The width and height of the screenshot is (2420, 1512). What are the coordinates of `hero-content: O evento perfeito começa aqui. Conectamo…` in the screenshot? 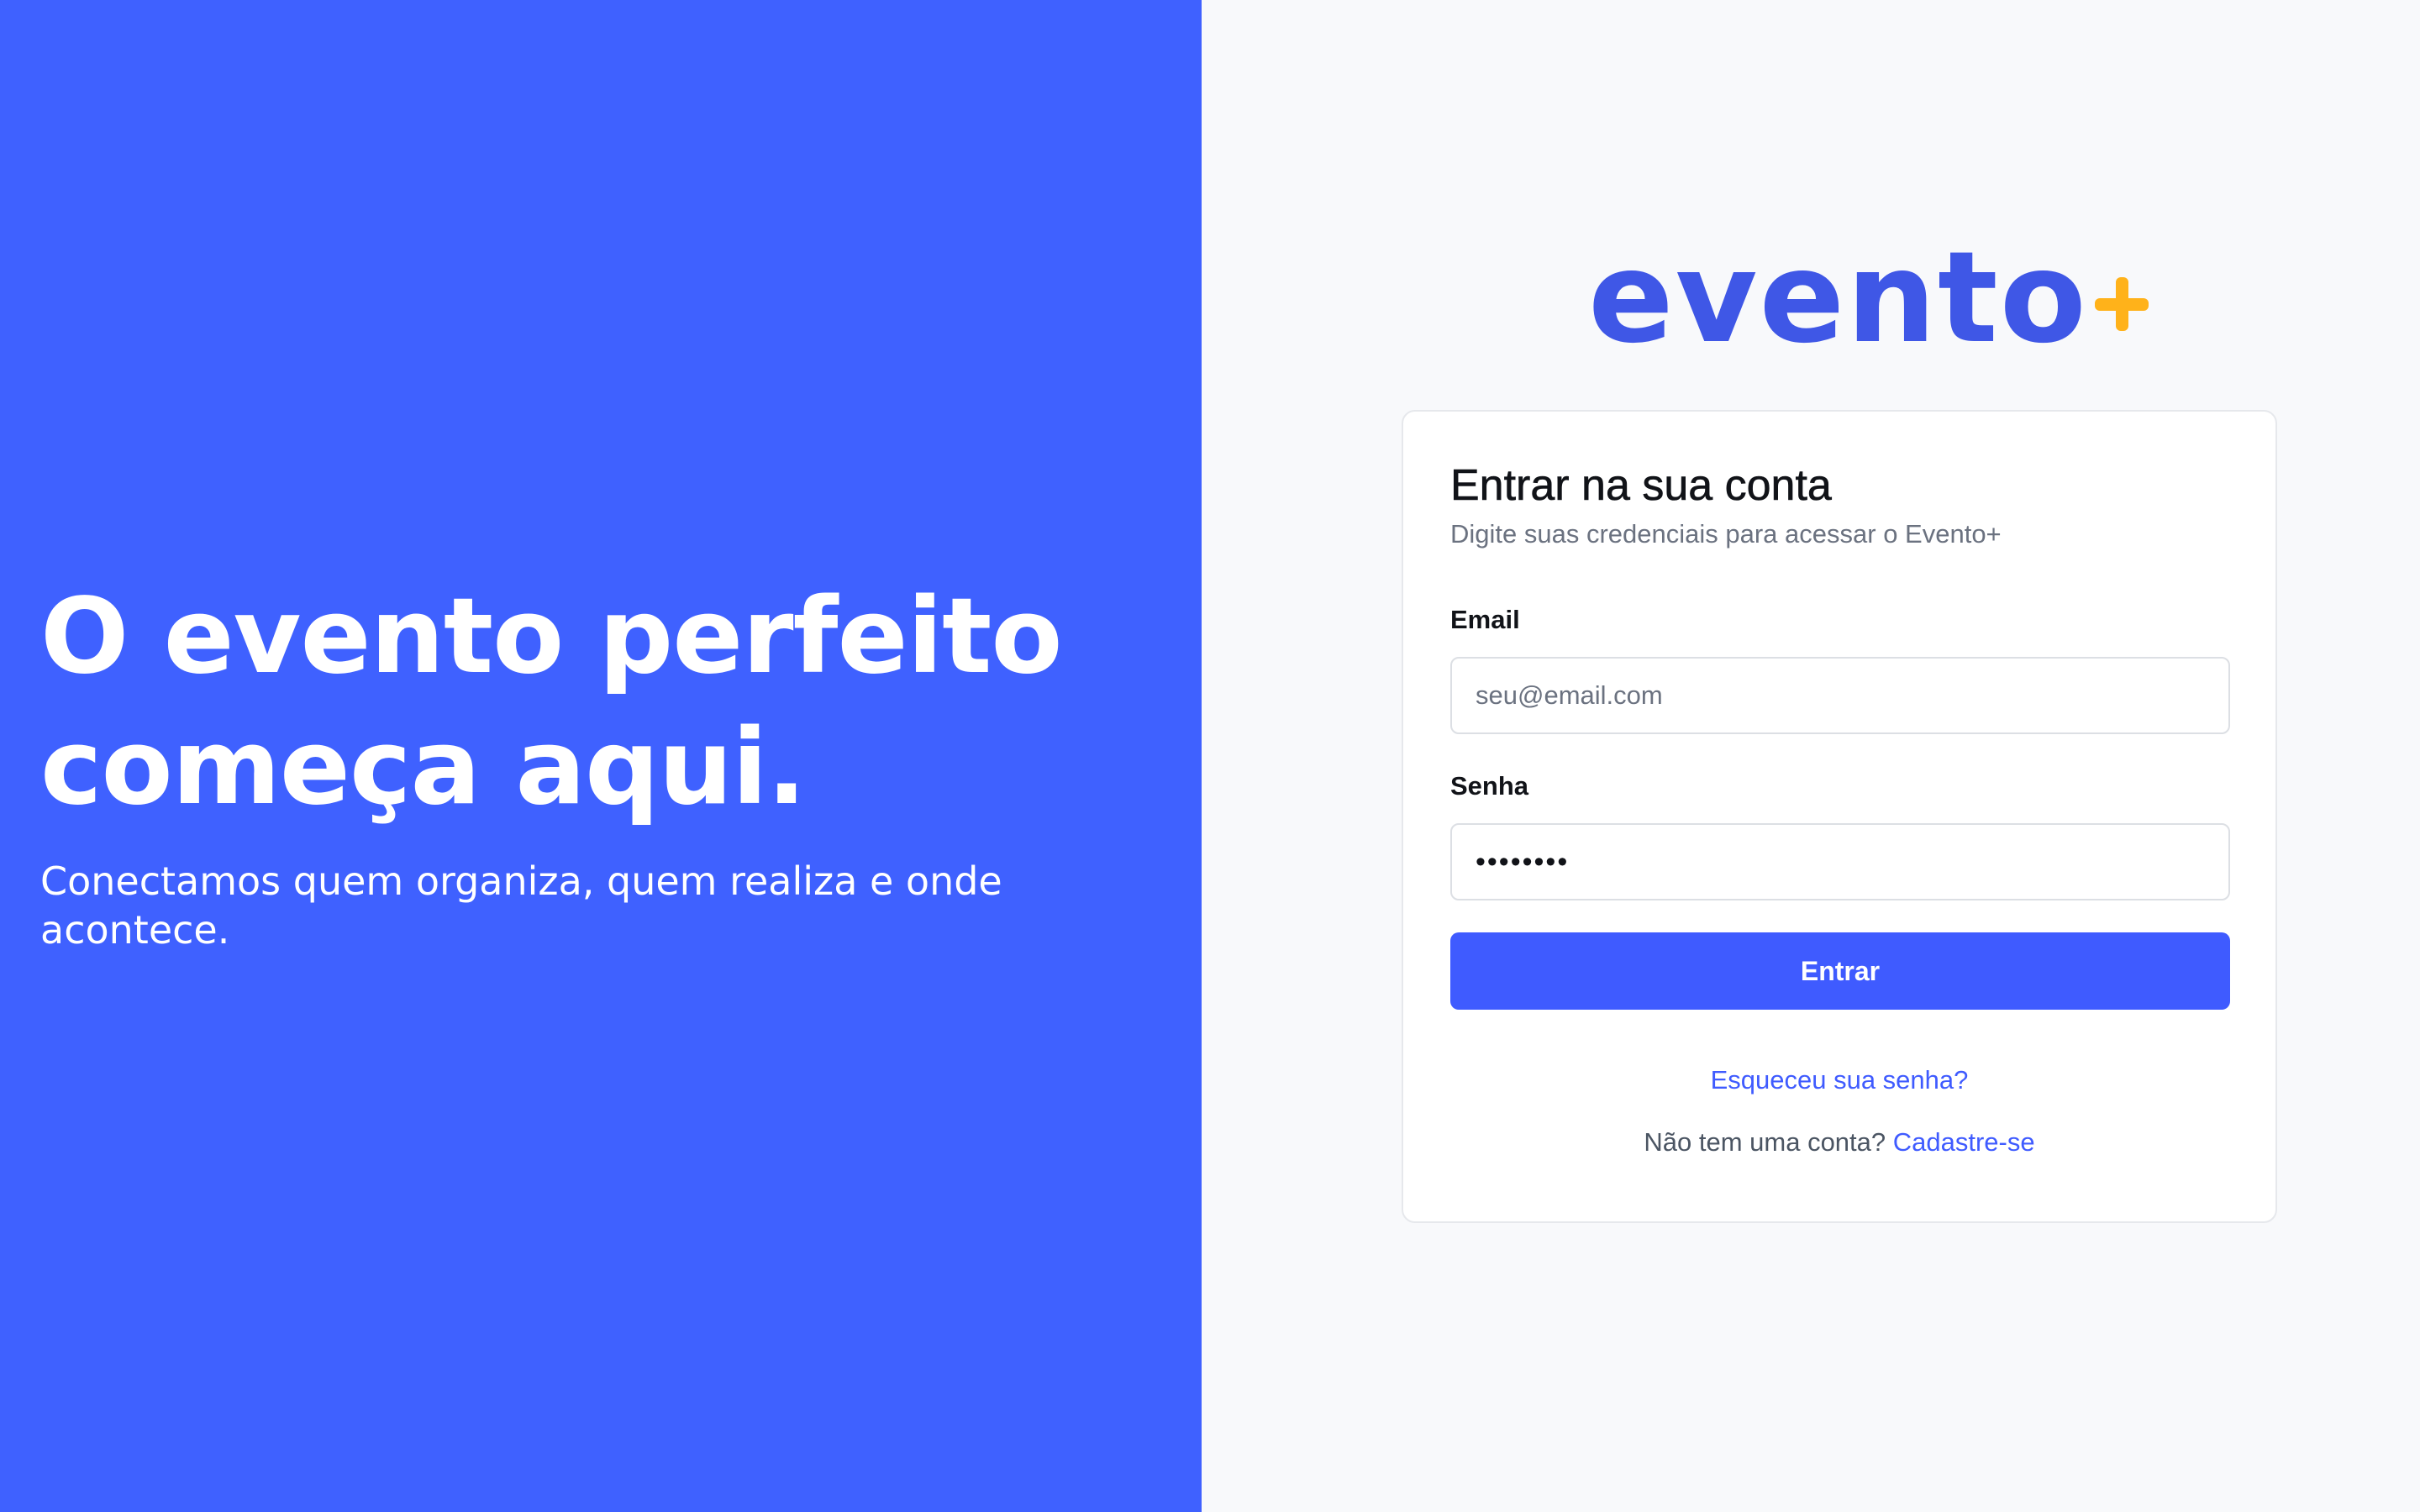 It's located at (586, 762).